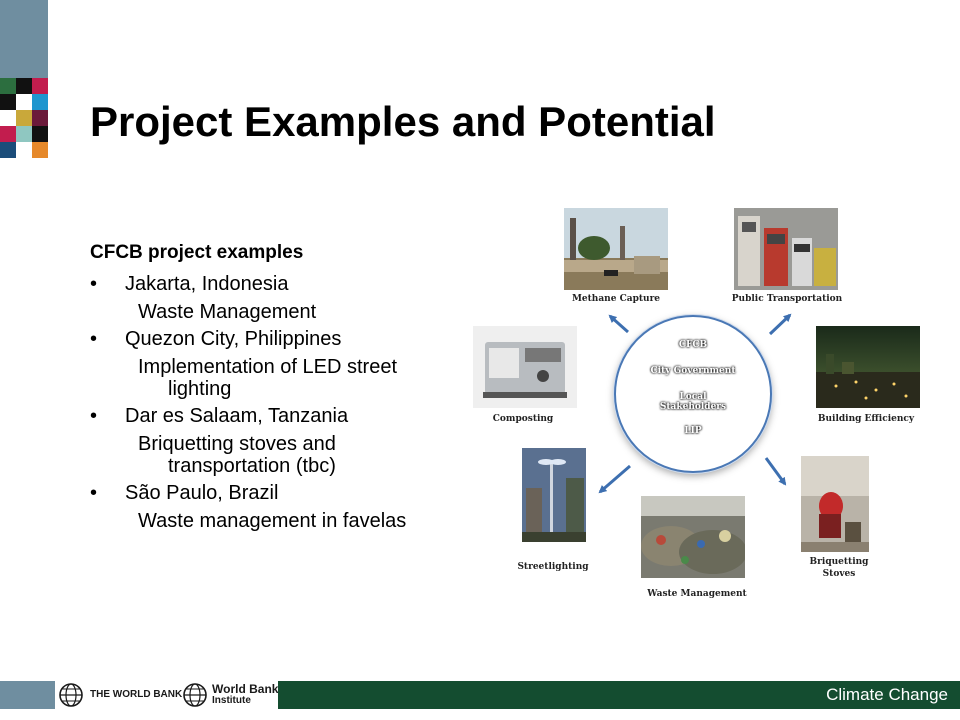 The width and height of the screenshot is (960, 720). I want to click on wbi-globe-icon, so click(195, 695).